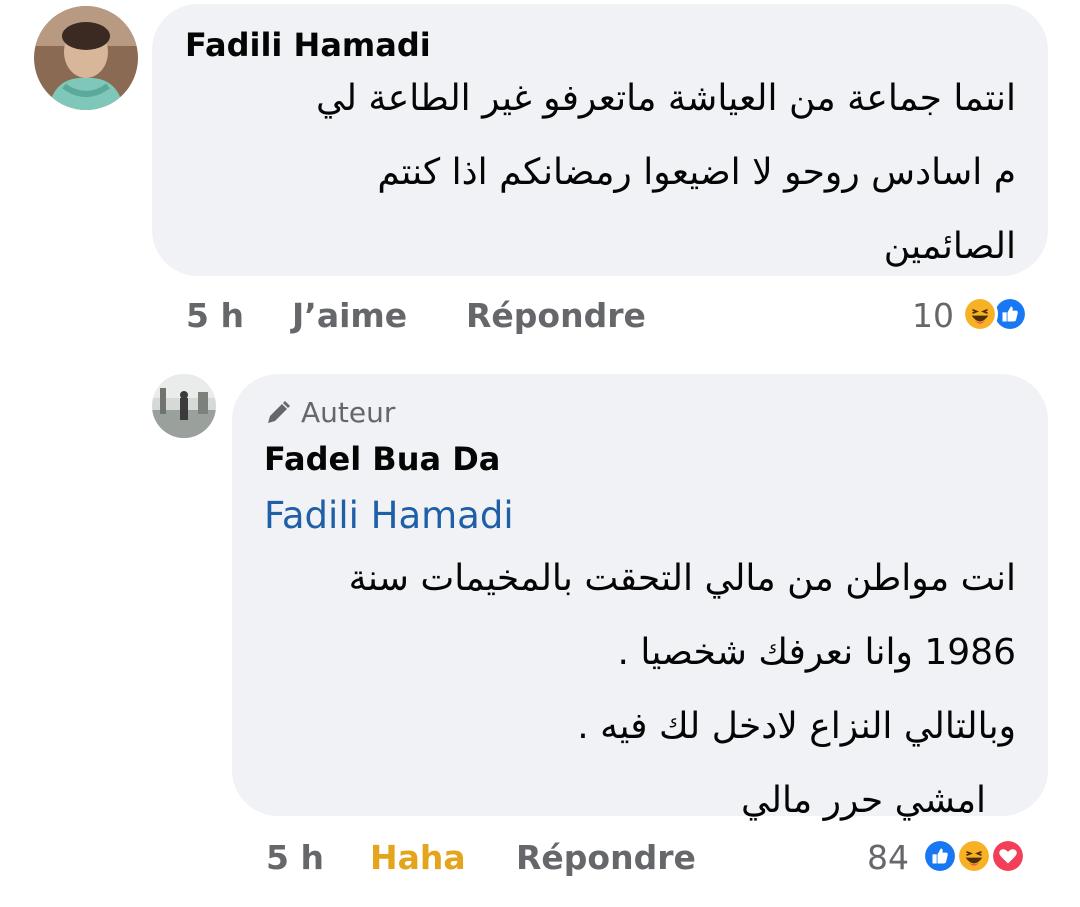  What do you see at coordinates (863, 800) in the screenshot?
I see `comment-text-line: امشي حرر مالي` at bounding box center [863, 800].